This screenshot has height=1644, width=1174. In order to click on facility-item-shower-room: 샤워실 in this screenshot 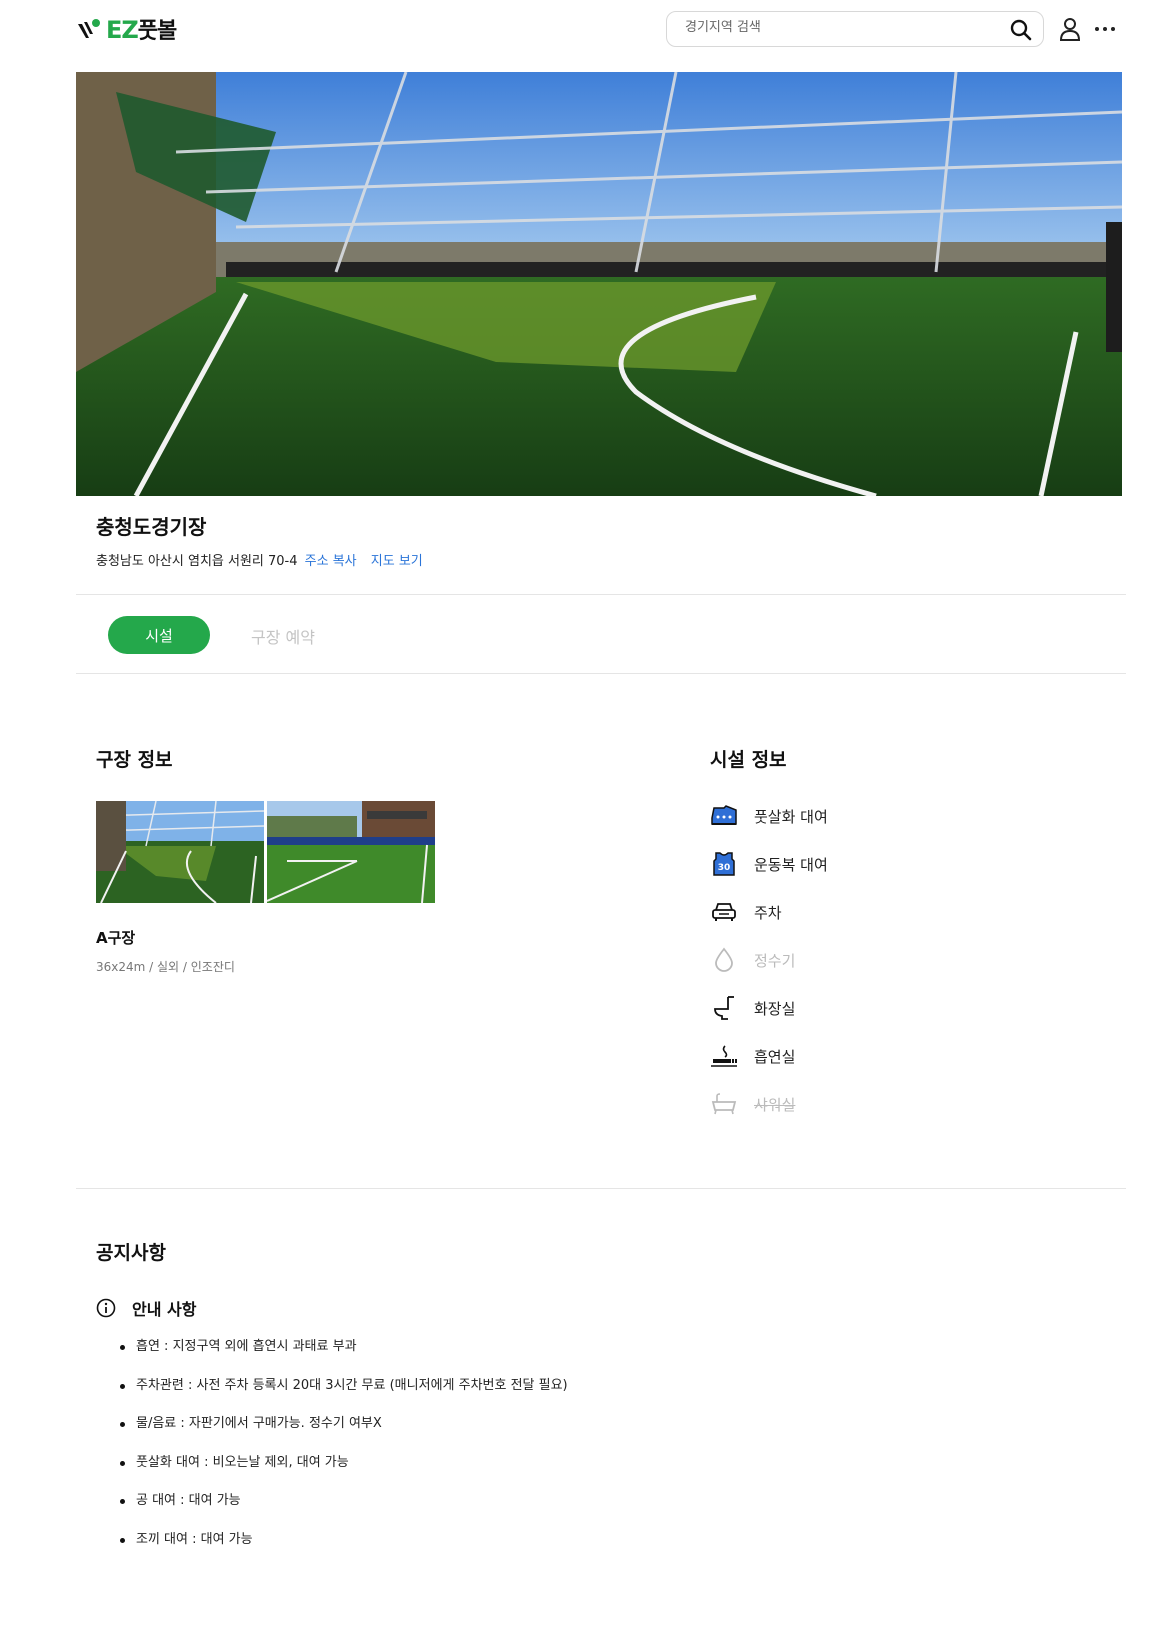, I will do `click(752, 1104)`.